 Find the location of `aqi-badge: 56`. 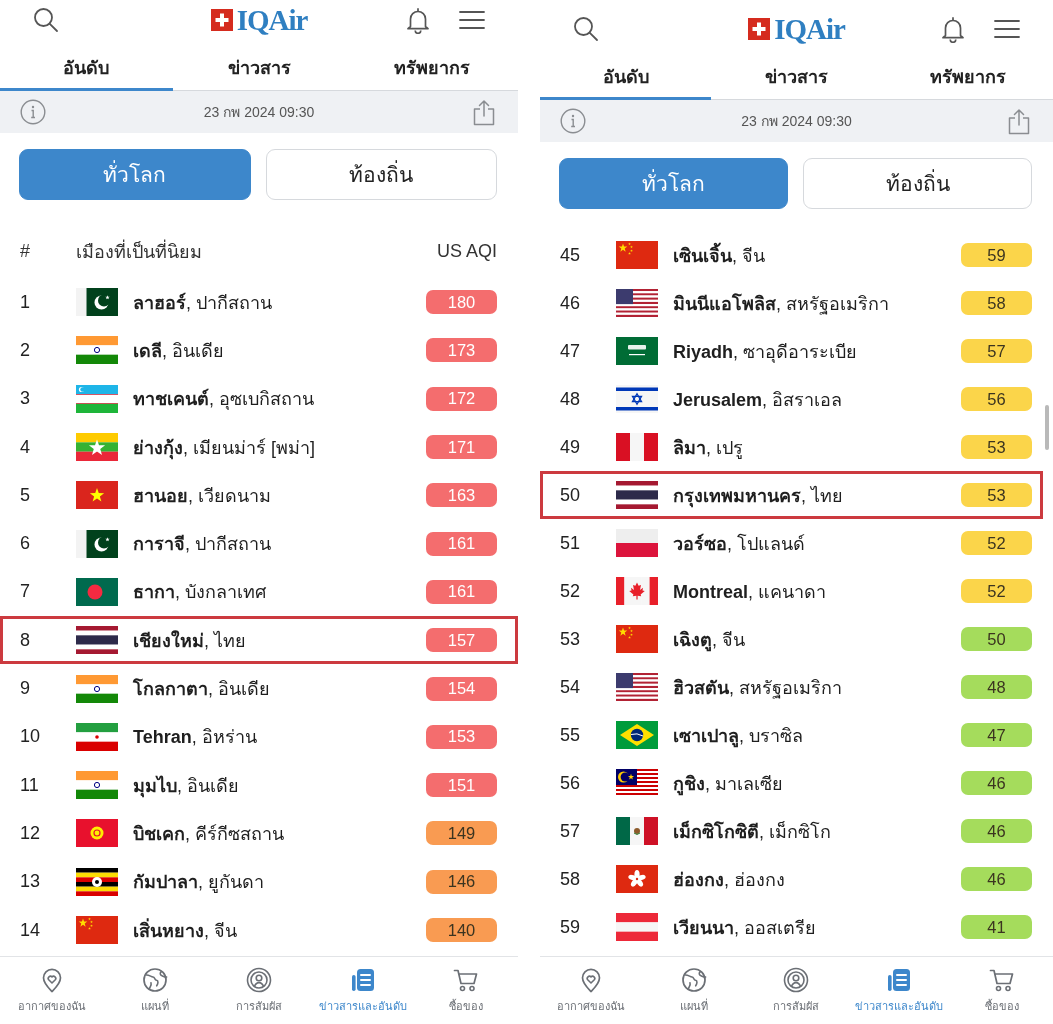

aqi-badge: 56 is located at coordinates (996, 399).